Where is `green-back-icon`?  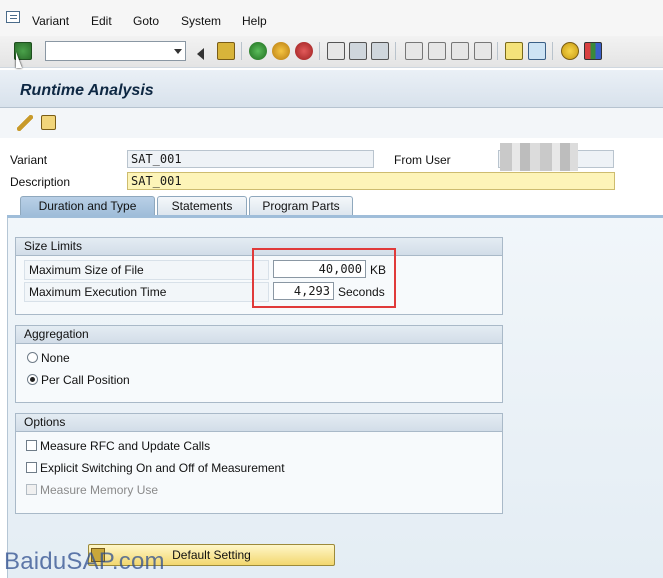 green-back-icon is located at coordinates (258, 51).